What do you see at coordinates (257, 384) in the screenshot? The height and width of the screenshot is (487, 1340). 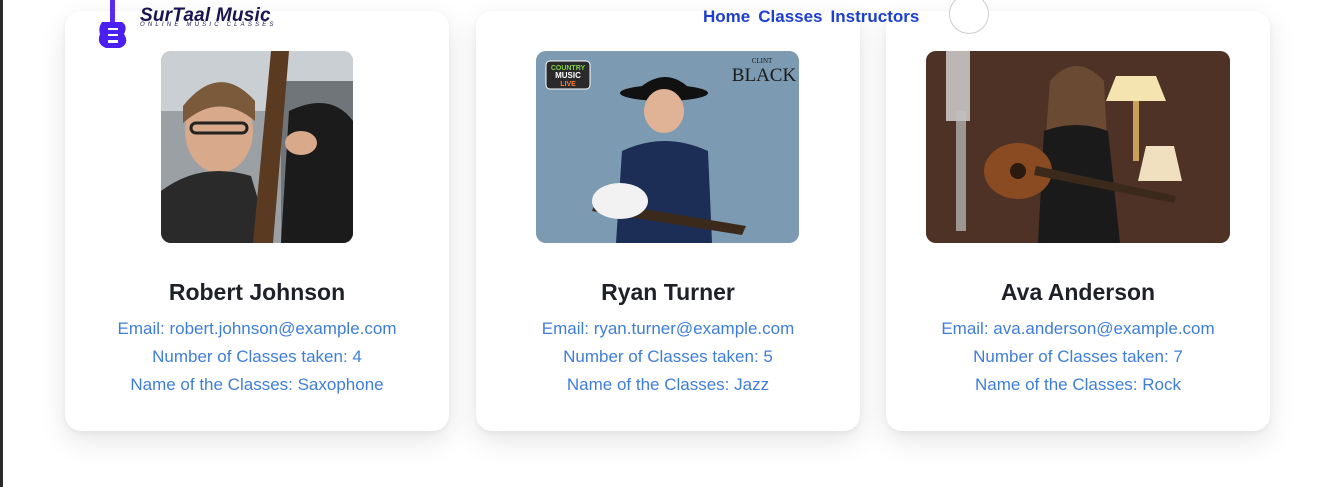 I see `instructor-class-names: Name of the Classes: Saxophone` at bounding box center [257, 384].